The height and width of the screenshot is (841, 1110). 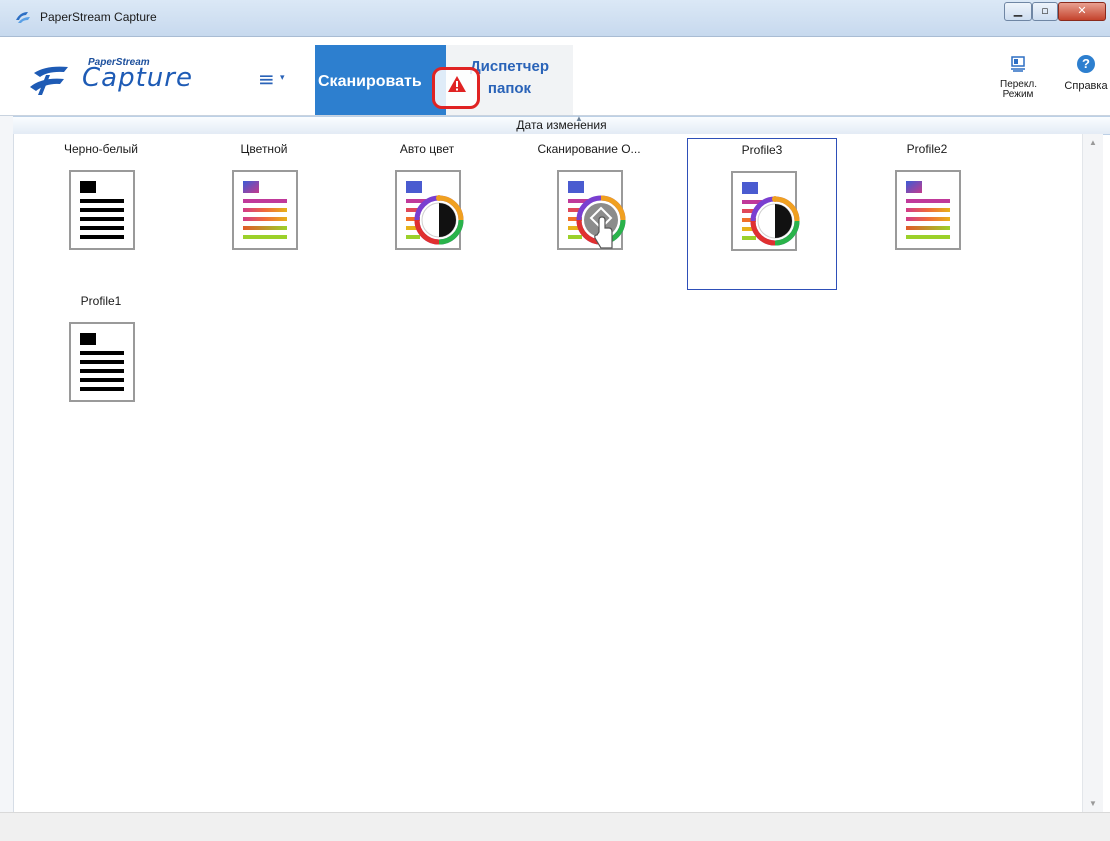 I want to click on sort-label: Дата изменения, so click(x=561, y=125).